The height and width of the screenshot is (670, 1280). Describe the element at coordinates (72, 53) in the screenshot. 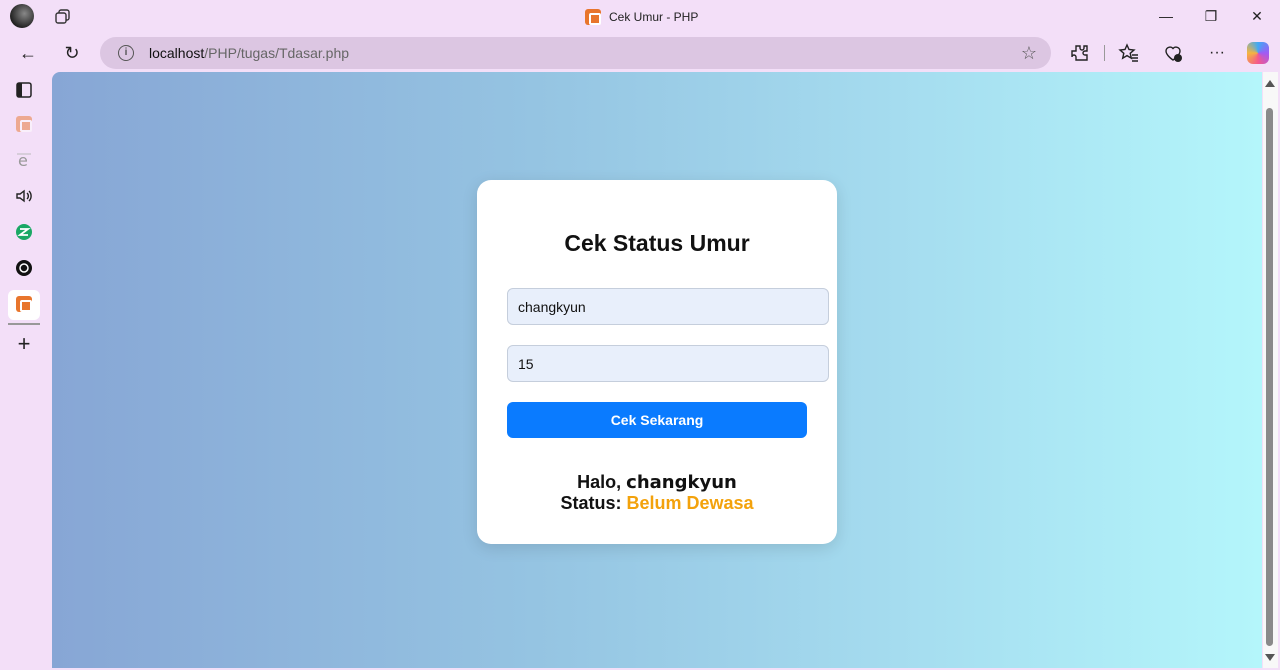

I see `refresh-button: ↻` at that location.